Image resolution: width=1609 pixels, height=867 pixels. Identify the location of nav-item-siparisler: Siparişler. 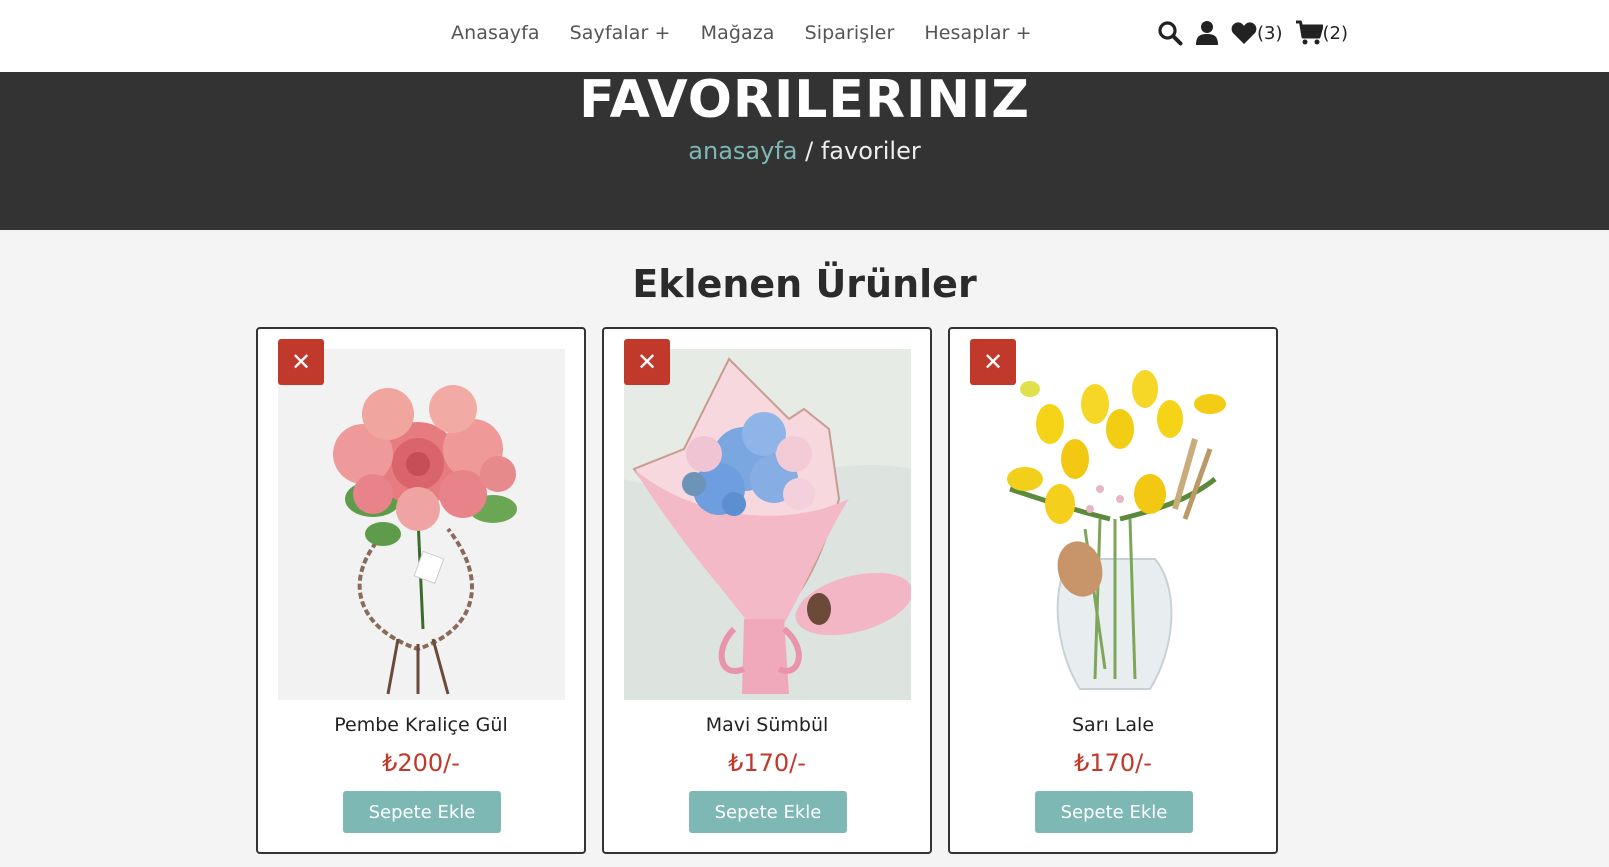
(850, 33).